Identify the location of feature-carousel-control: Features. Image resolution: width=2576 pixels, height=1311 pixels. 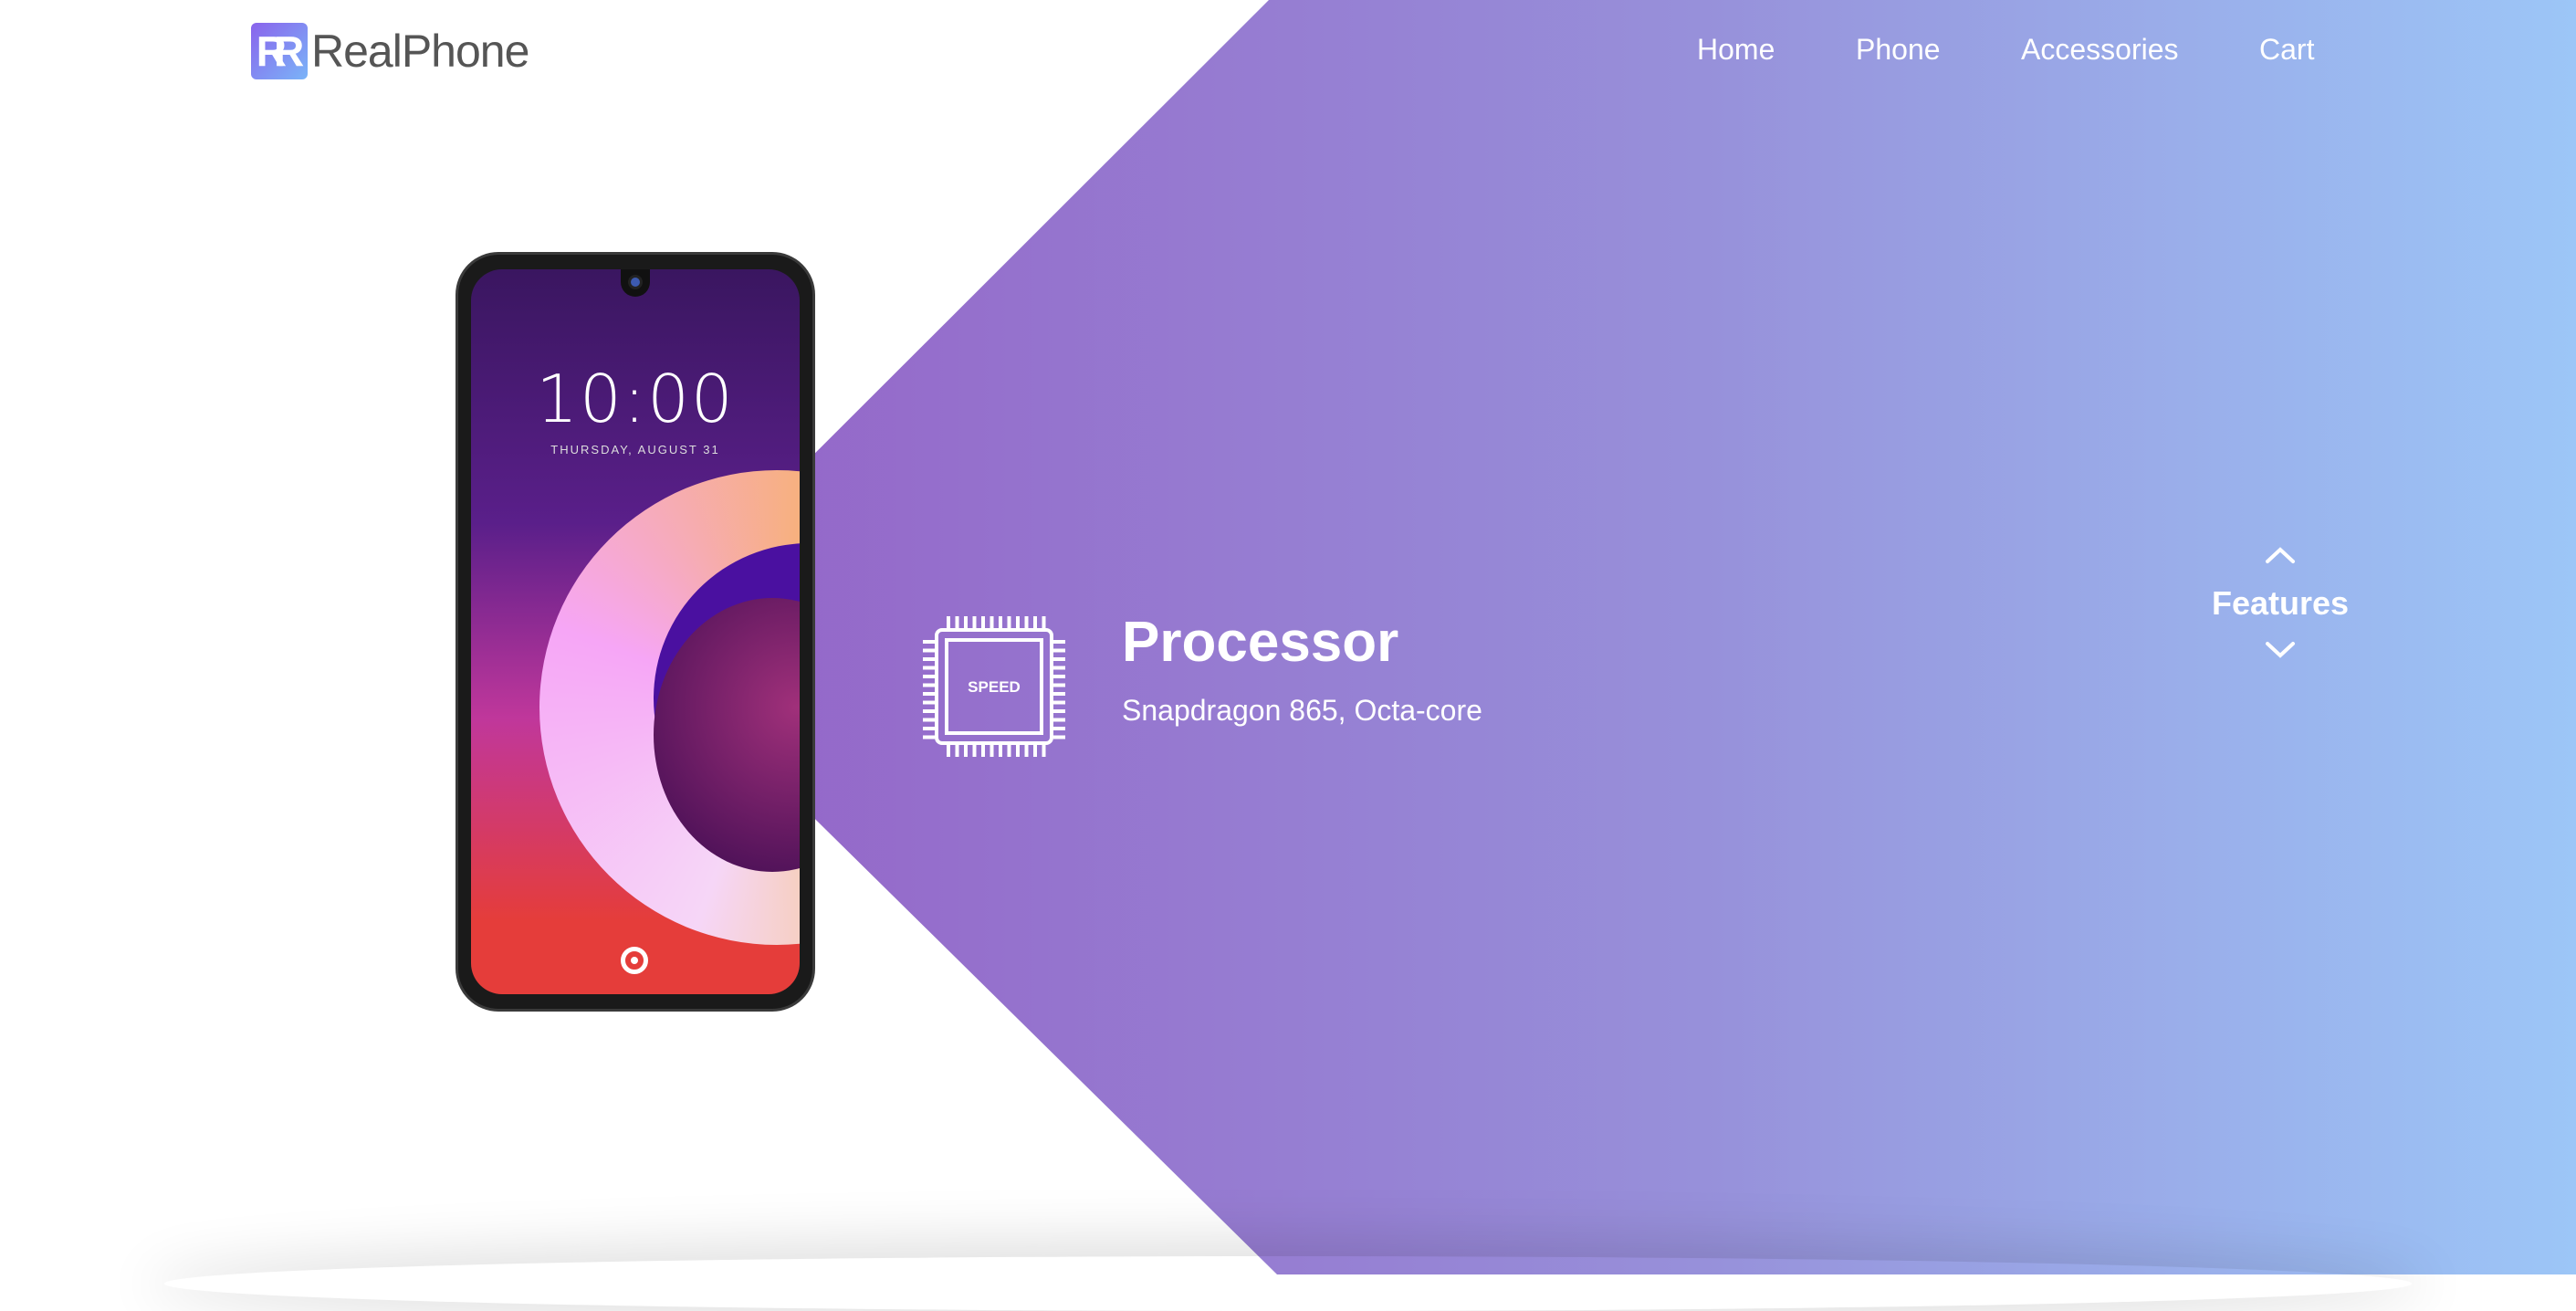
(2280, 602).